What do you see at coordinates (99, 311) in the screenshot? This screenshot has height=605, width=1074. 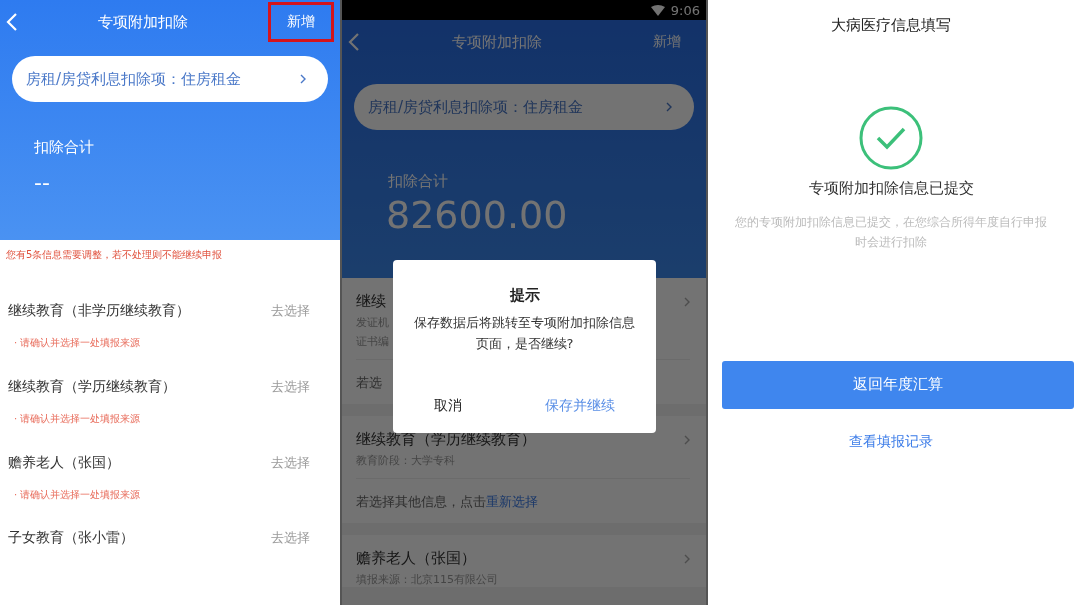 I see `item-title: 继续教育（非学历继续教育）` at bounding box center [99, 311].